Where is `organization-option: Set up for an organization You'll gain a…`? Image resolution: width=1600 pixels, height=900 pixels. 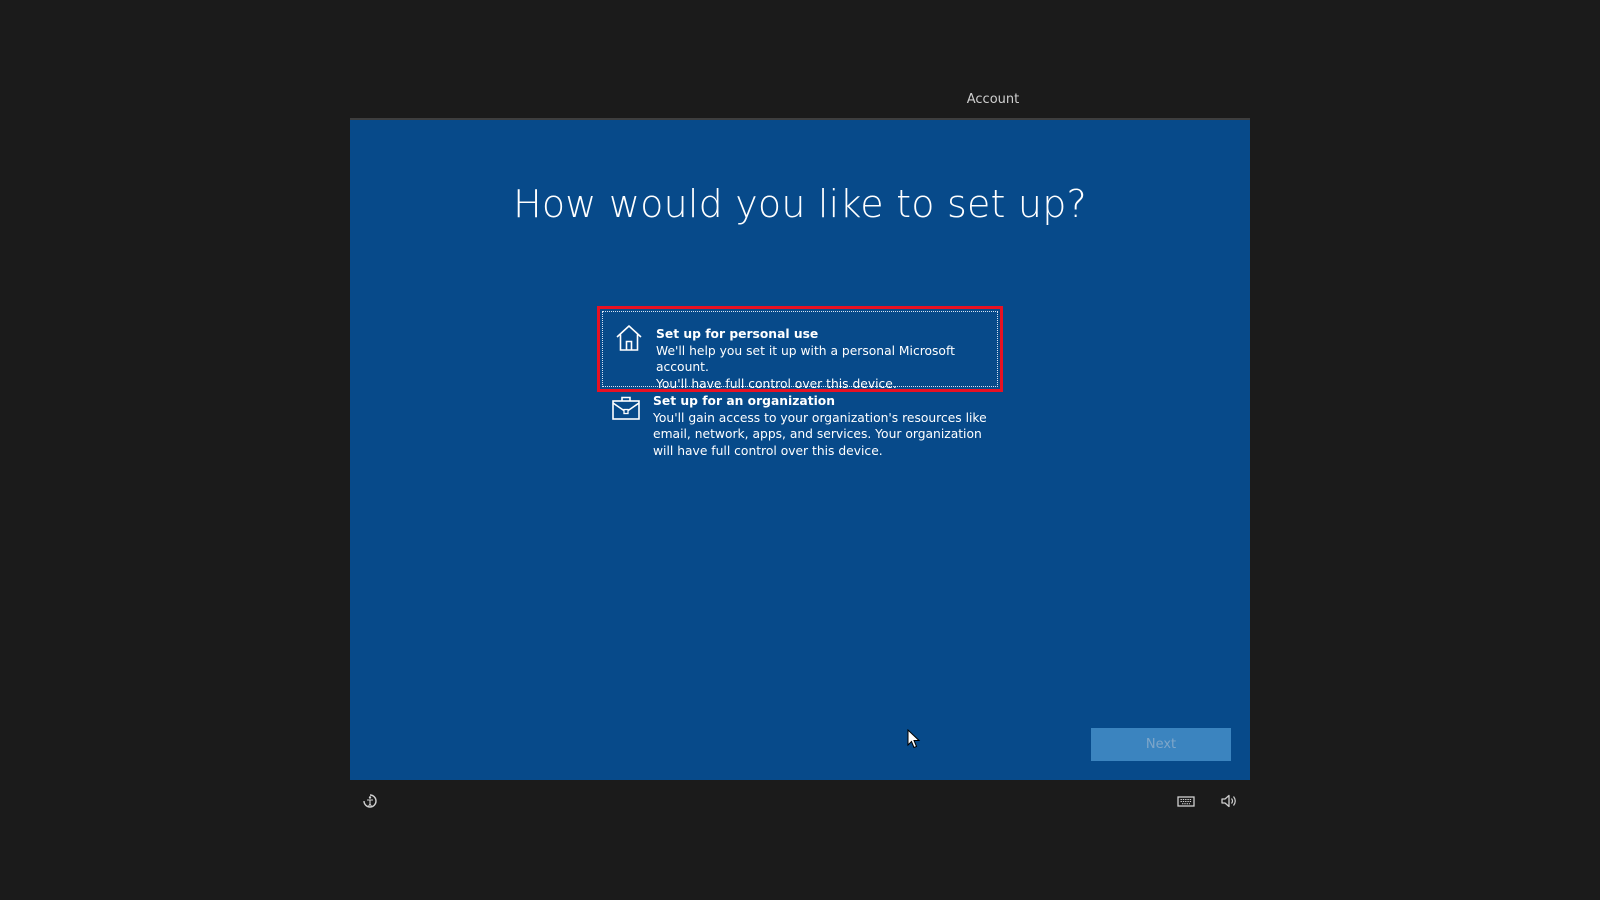
organization-option: Set up for an organization You'll gain a… is located at coordinates (800, 430).